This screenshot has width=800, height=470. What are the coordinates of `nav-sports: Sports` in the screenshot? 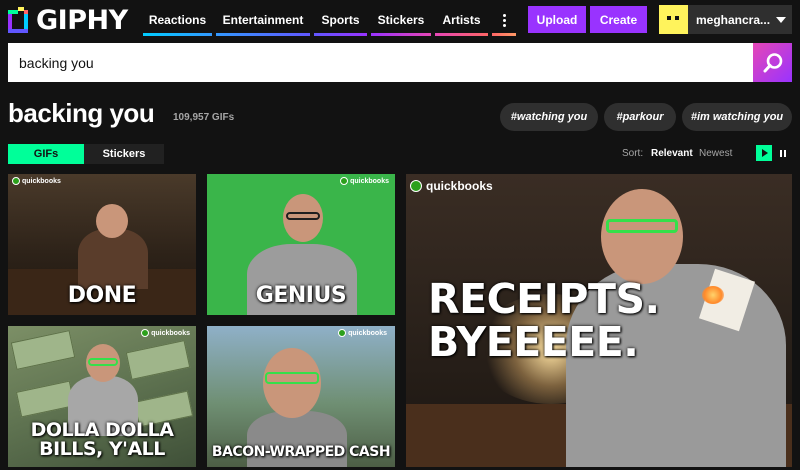 It's located at (340, 21).